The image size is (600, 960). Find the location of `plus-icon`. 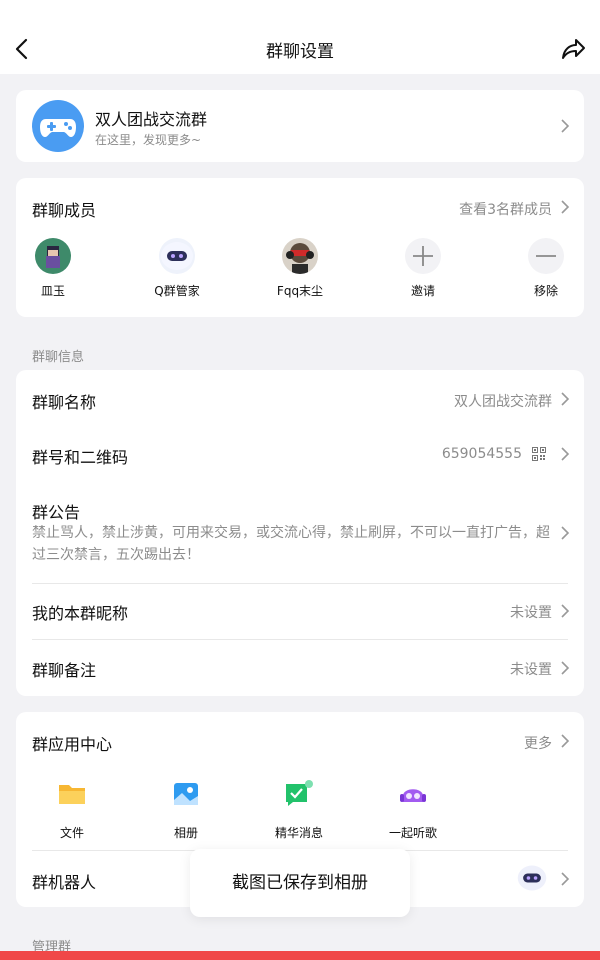

plus-icon is located at coordinates (423, 256).